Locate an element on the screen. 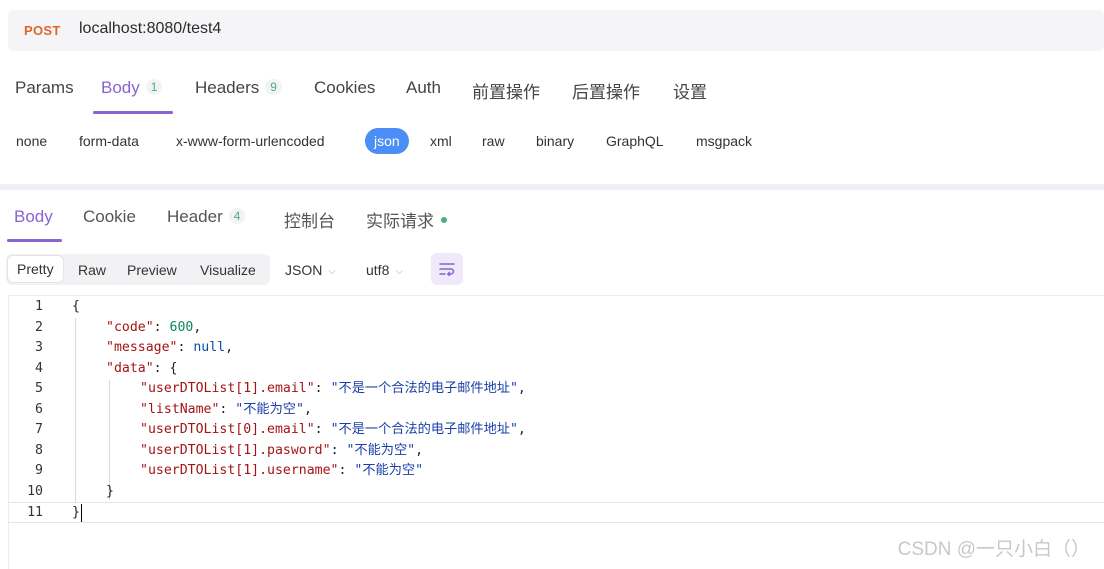  code-text: "listName": "不能为空", is located at coordinates (226, 410).